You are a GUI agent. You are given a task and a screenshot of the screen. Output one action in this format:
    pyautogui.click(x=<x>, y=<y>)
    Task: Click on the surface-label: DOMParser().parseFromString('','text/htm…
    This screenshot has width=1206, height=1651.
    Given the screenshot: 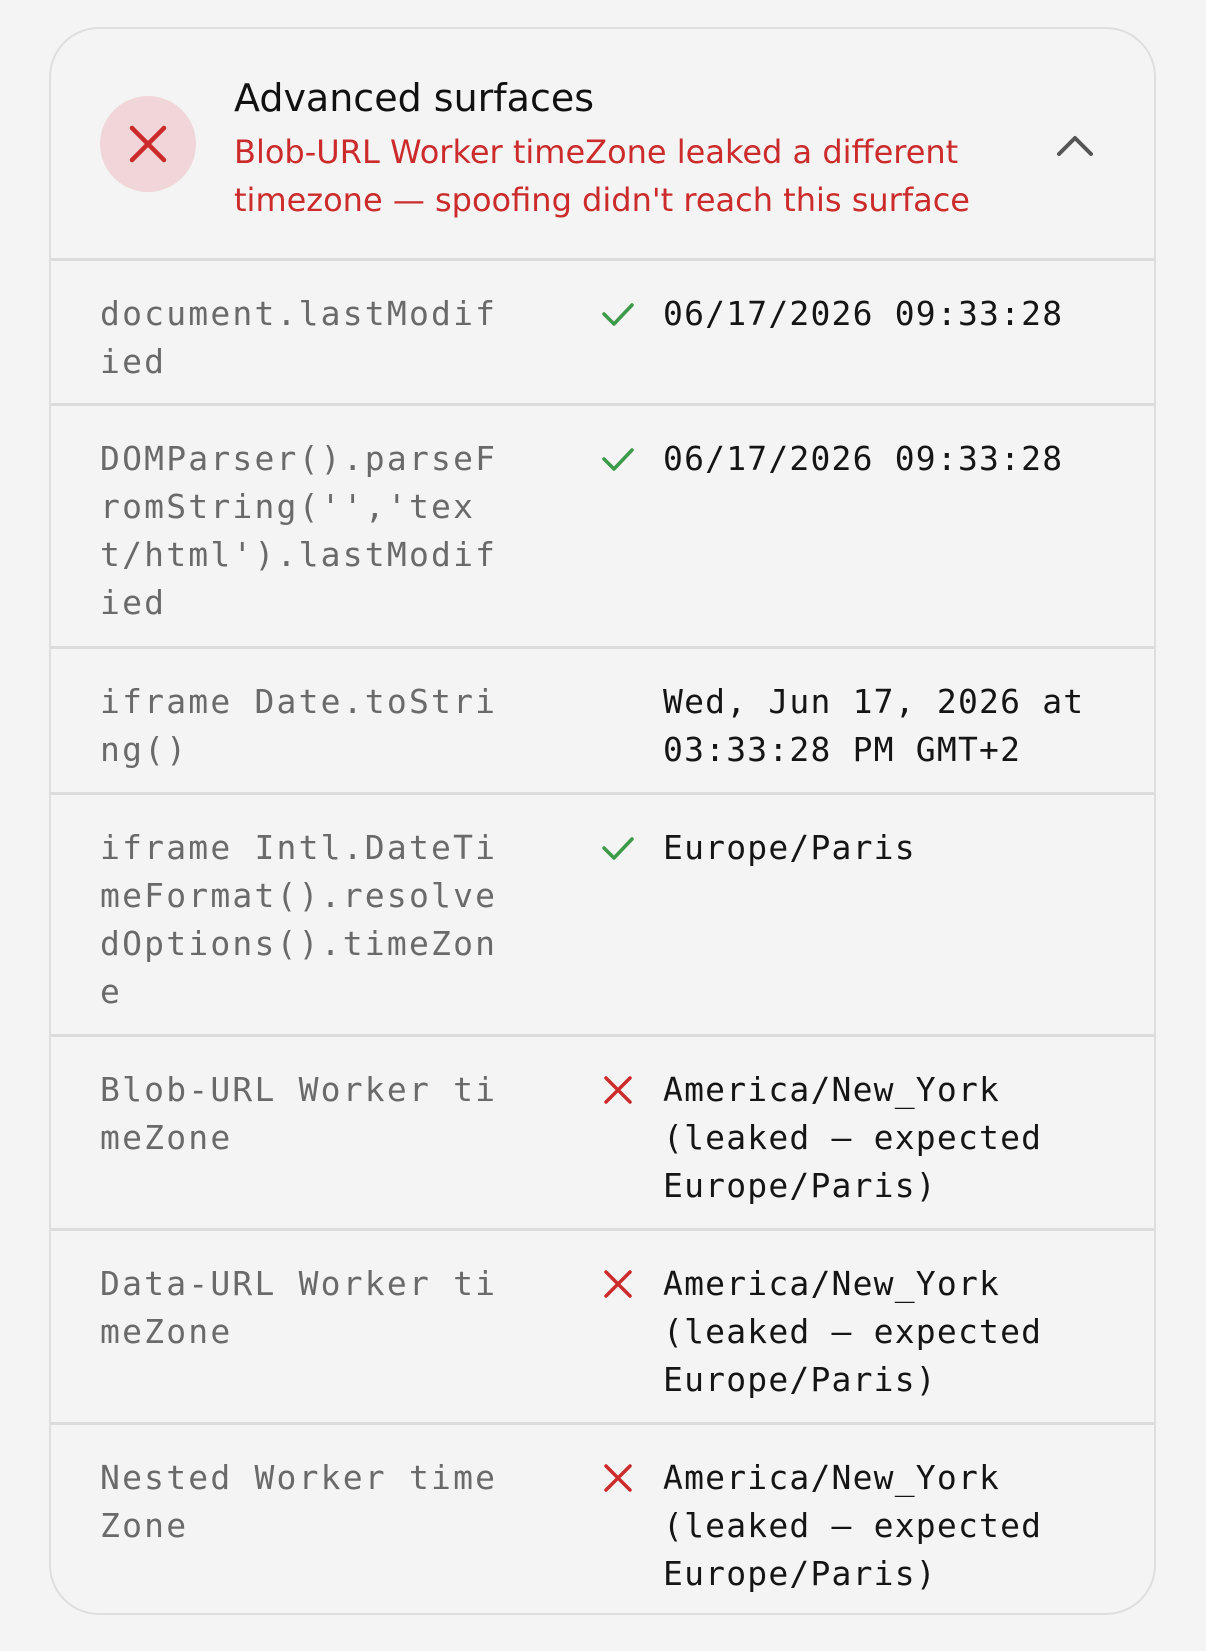 What is the action you would take?
    pyautogui.click(x=299, y=530)
    